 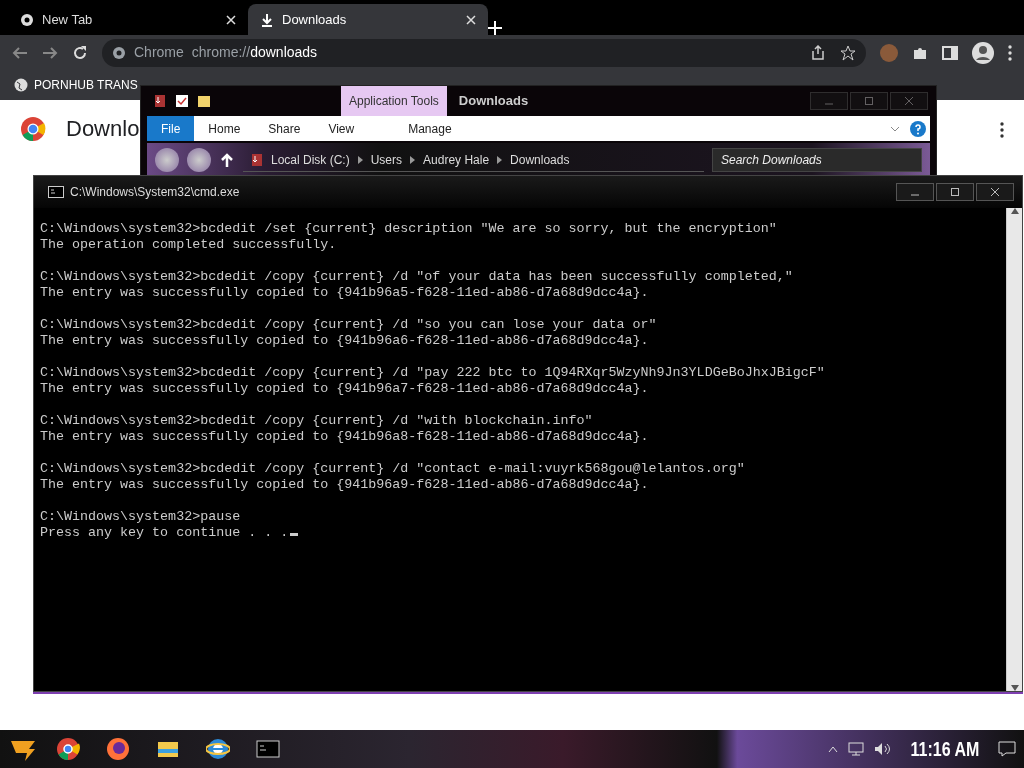 I want to click on console-line: C:\Windows\system32>bcdedit /copy {current} /d "so you can lose your data or", so click(x=349, y=325).